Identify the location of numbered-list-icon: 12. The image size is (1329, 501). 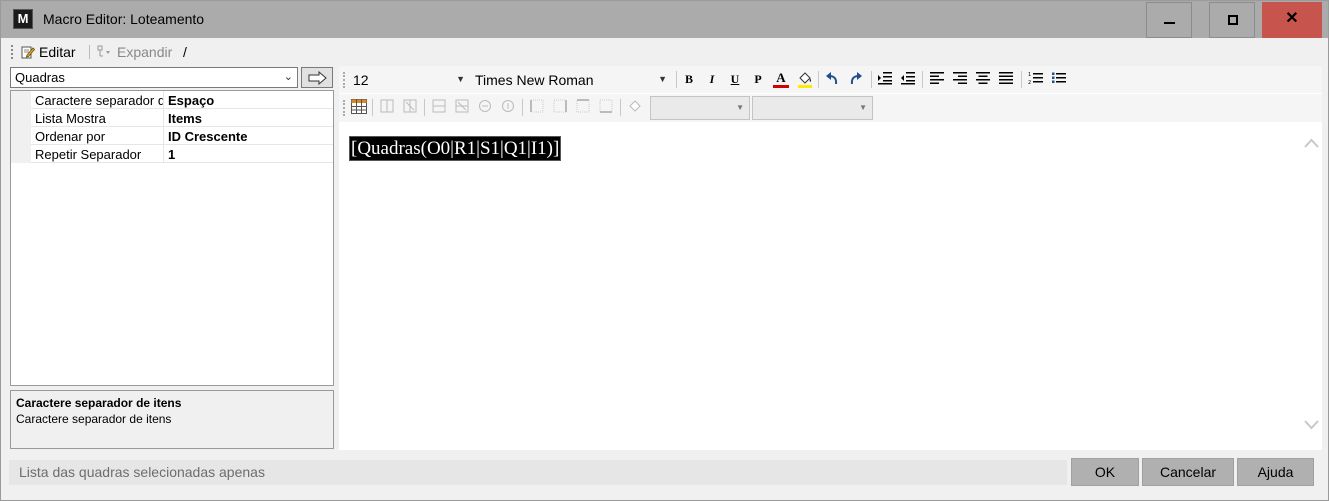
(1035, 79).